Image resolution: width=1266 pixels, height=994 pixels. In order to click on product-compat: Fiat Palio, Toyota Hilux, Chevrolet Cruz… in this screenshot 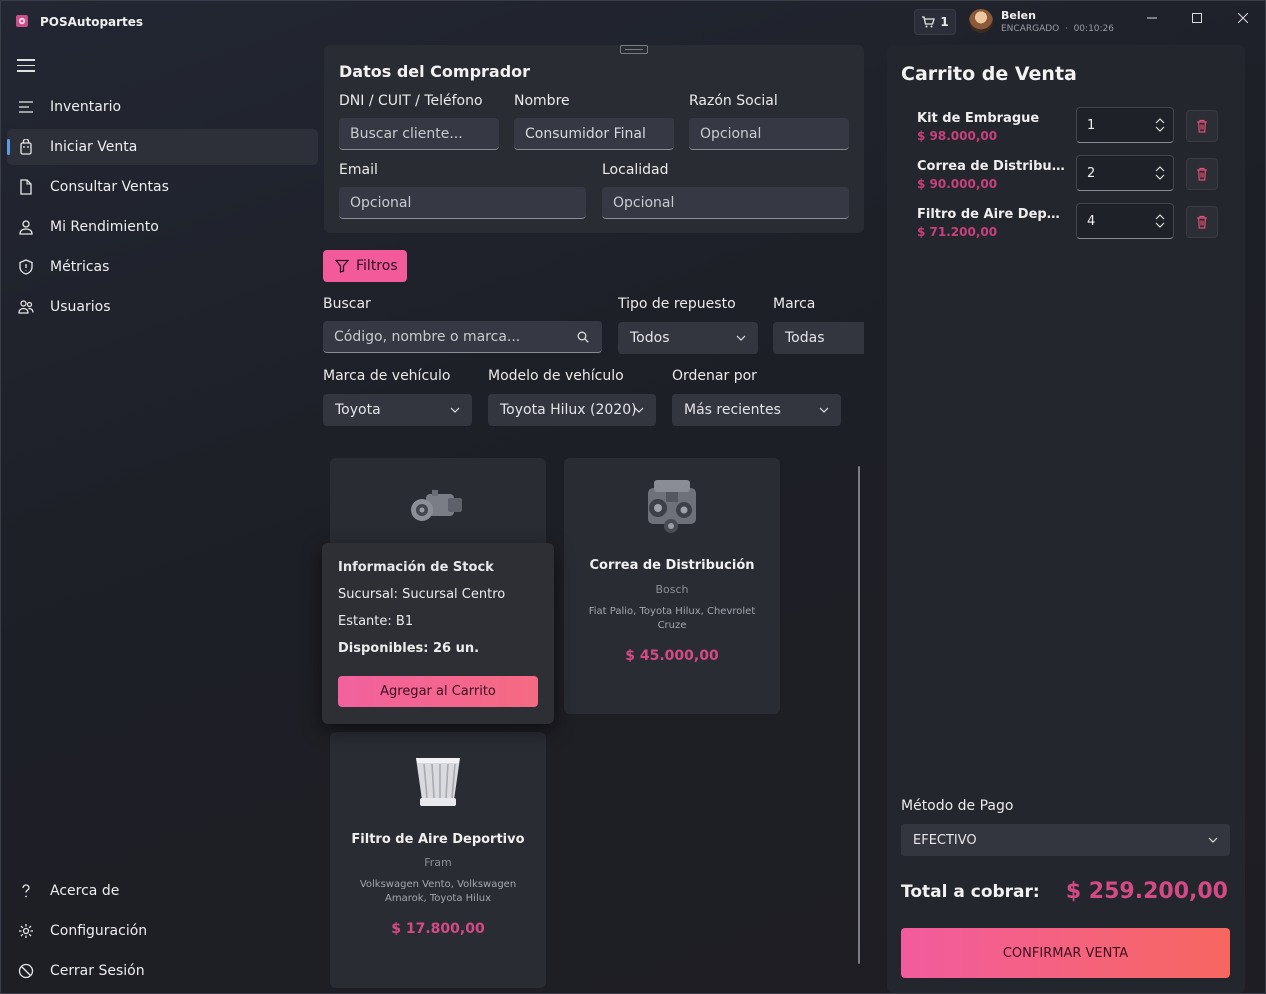, I will do `click(672, 618)`.